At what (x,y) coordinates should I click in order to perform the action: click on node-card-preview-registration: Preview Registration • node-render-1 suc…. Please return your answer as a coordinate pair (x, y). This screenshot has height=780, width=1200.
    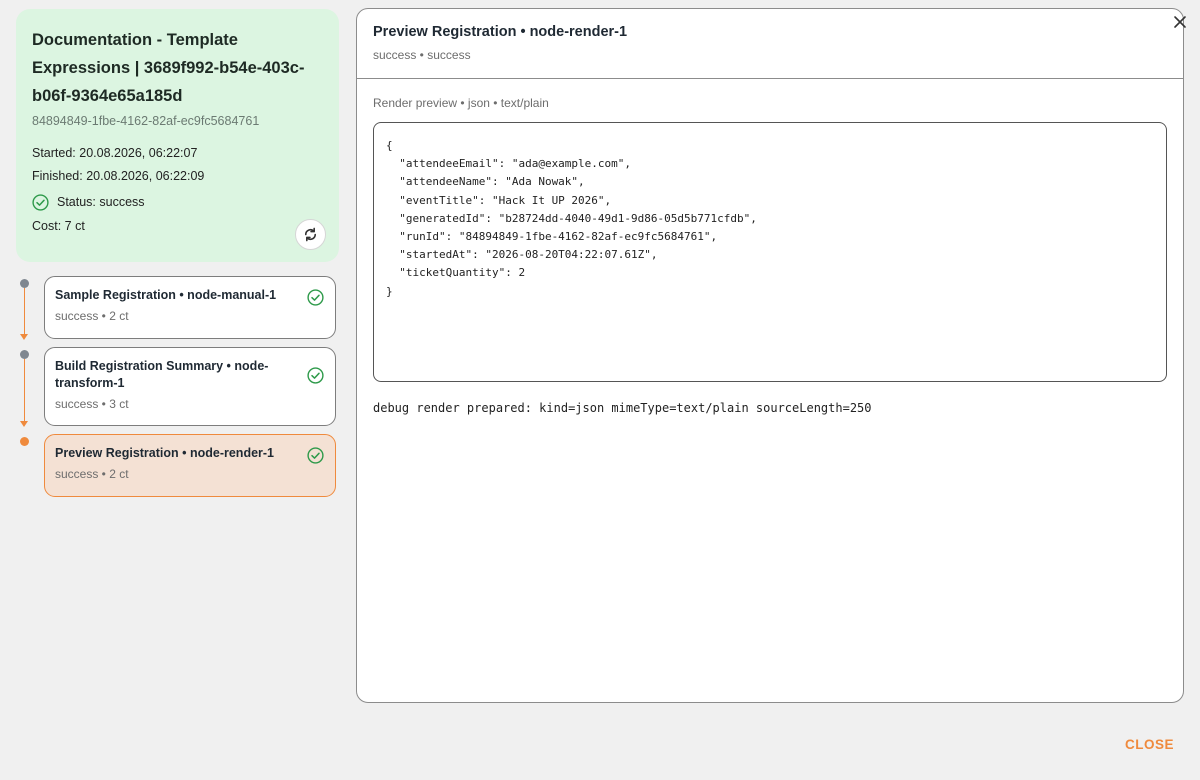
    Looking at the image, I should click on (190, 465).